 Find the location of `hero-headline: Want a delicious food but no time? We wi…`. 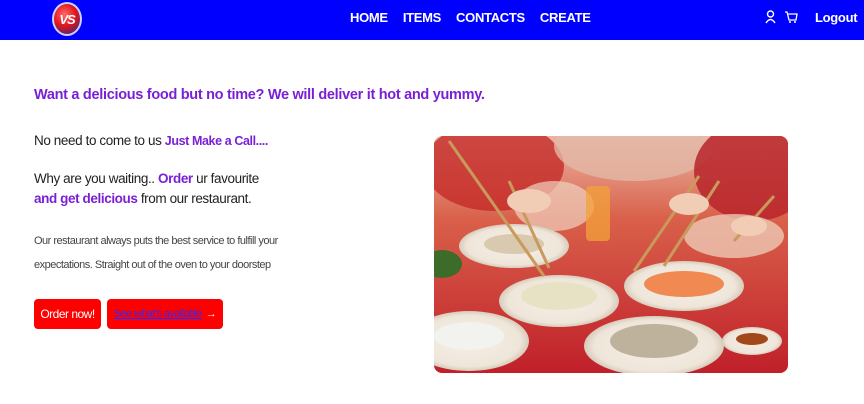

hero-headline: Want a delicious food but no time? We wi… is located at coordinates (259, 95).